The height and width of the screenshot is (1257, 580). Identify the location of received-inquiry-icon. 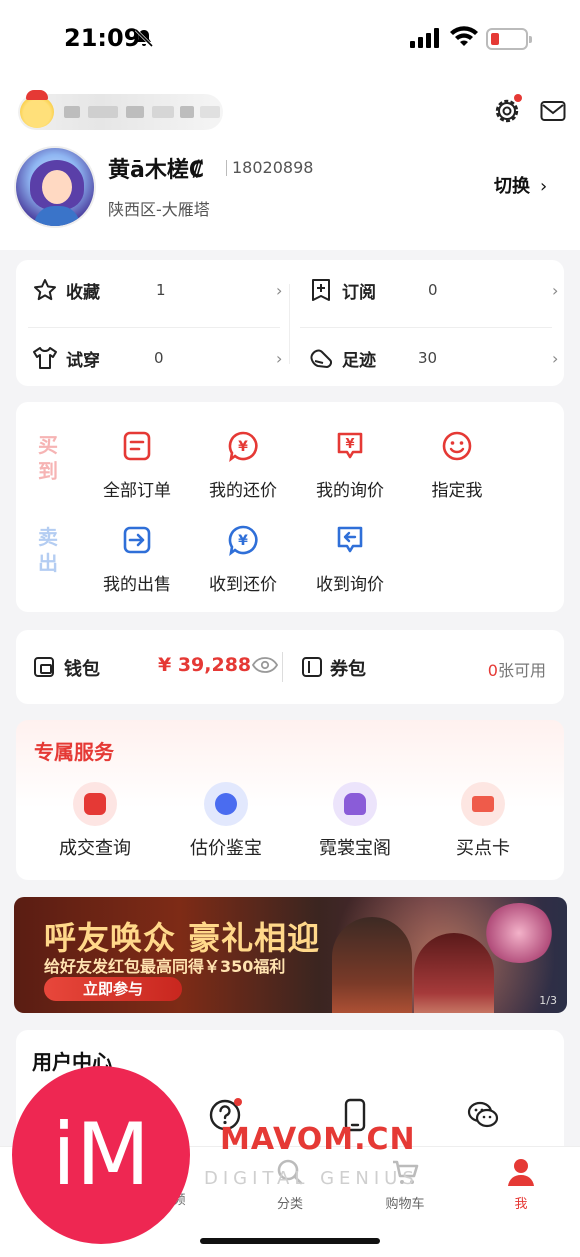
(350, 539).